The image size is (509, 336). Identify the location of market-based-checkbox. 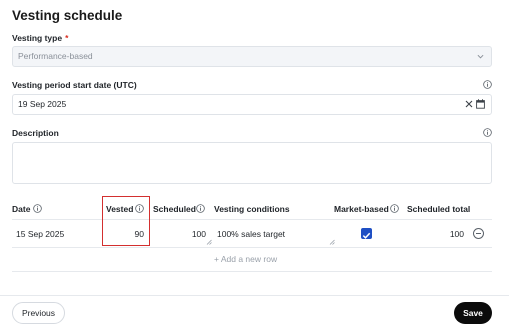
(366, 233).